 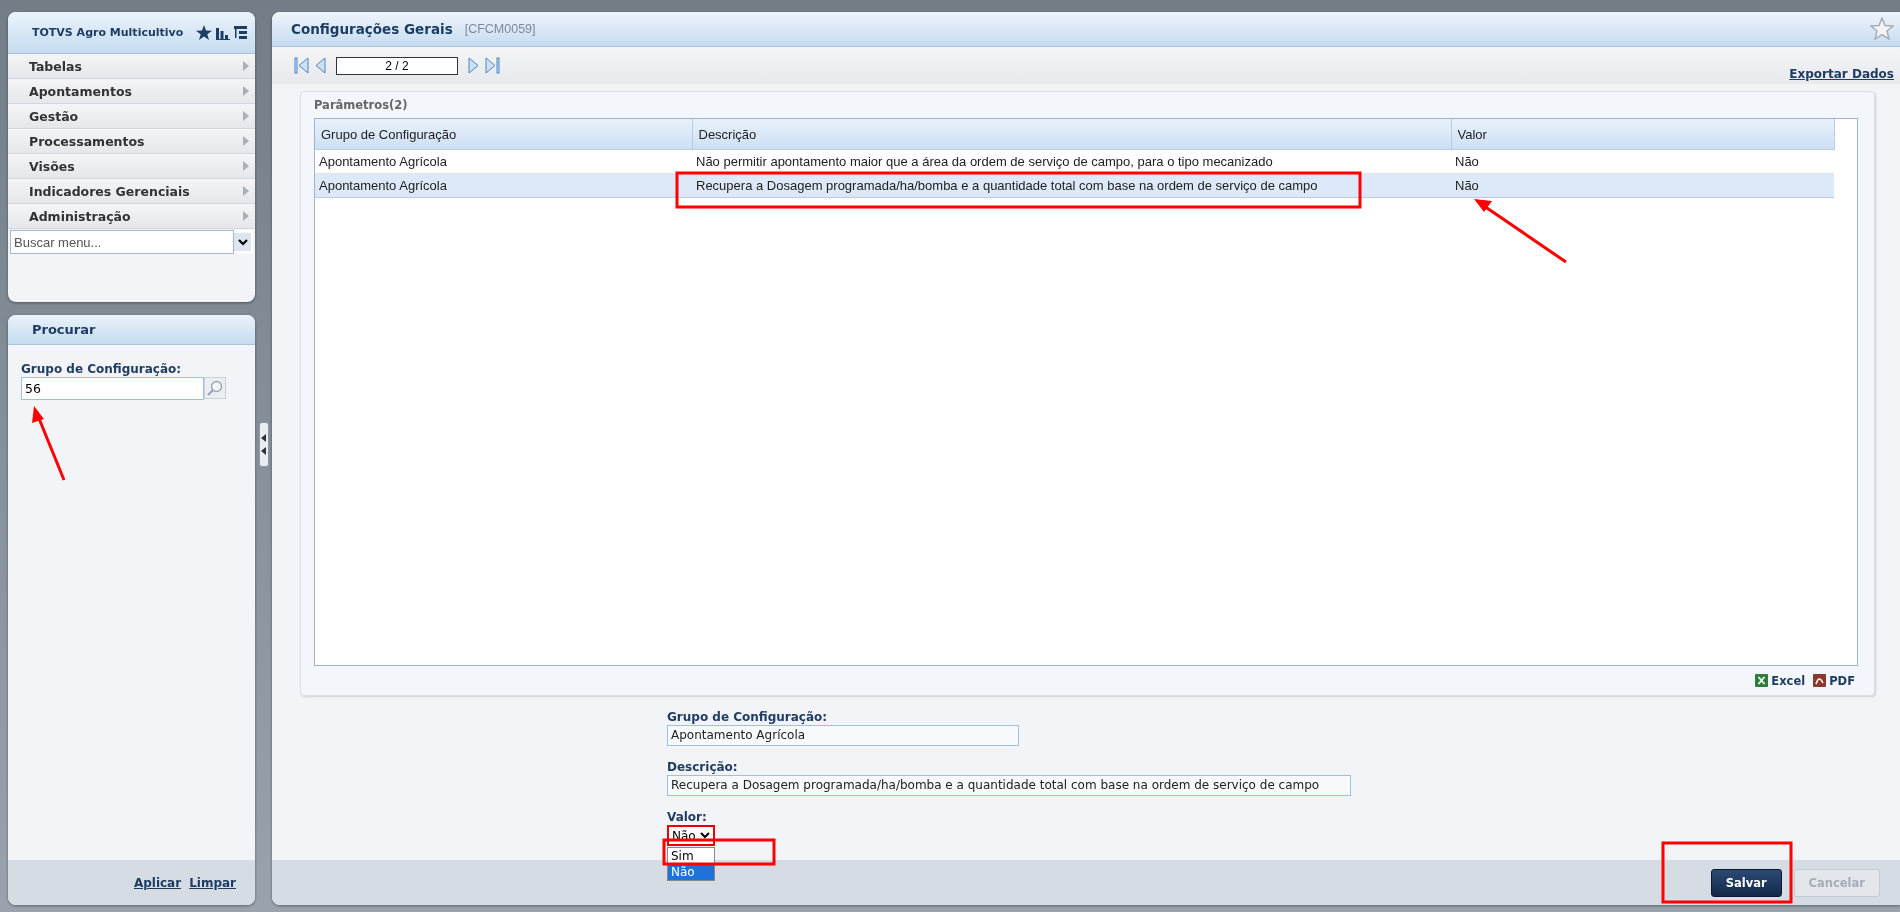 I want to click on bar-chart-icon, so click(x=223, y=32).